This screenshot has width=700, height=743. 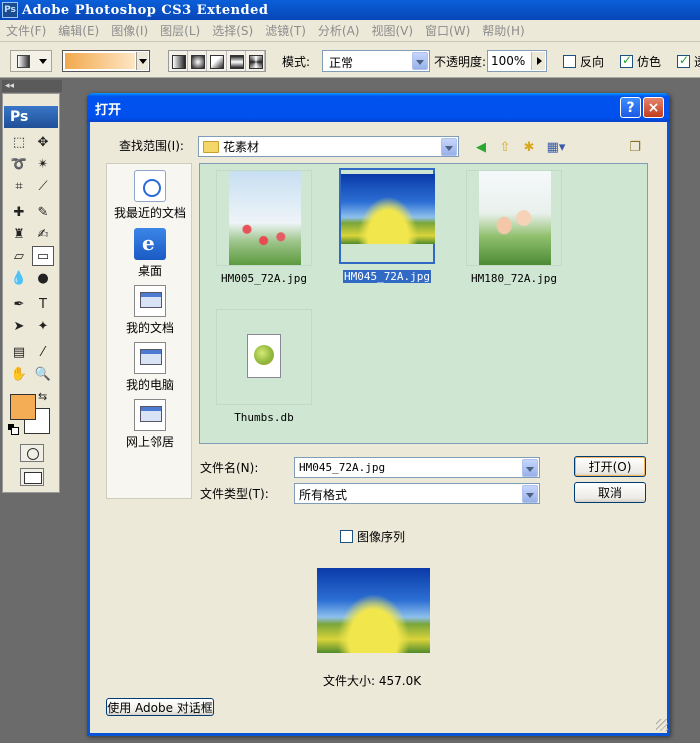 What do you see at coordinates (43, 142) in the screenshot?
I see `move-tool-icon: ✥` at bounding box center [43, 142].